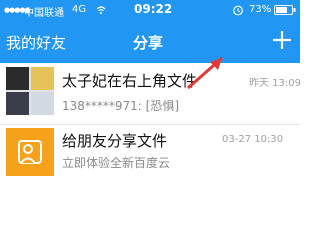 Image resolution: width=320 pixels, height=240 pixels. I want to click on item-title: 给朋友分享文件, so click(115, 141).